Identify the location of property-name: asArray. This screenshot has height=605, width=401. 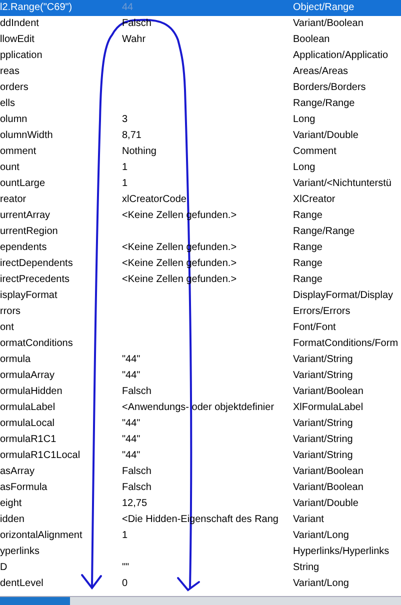
(18, 472).